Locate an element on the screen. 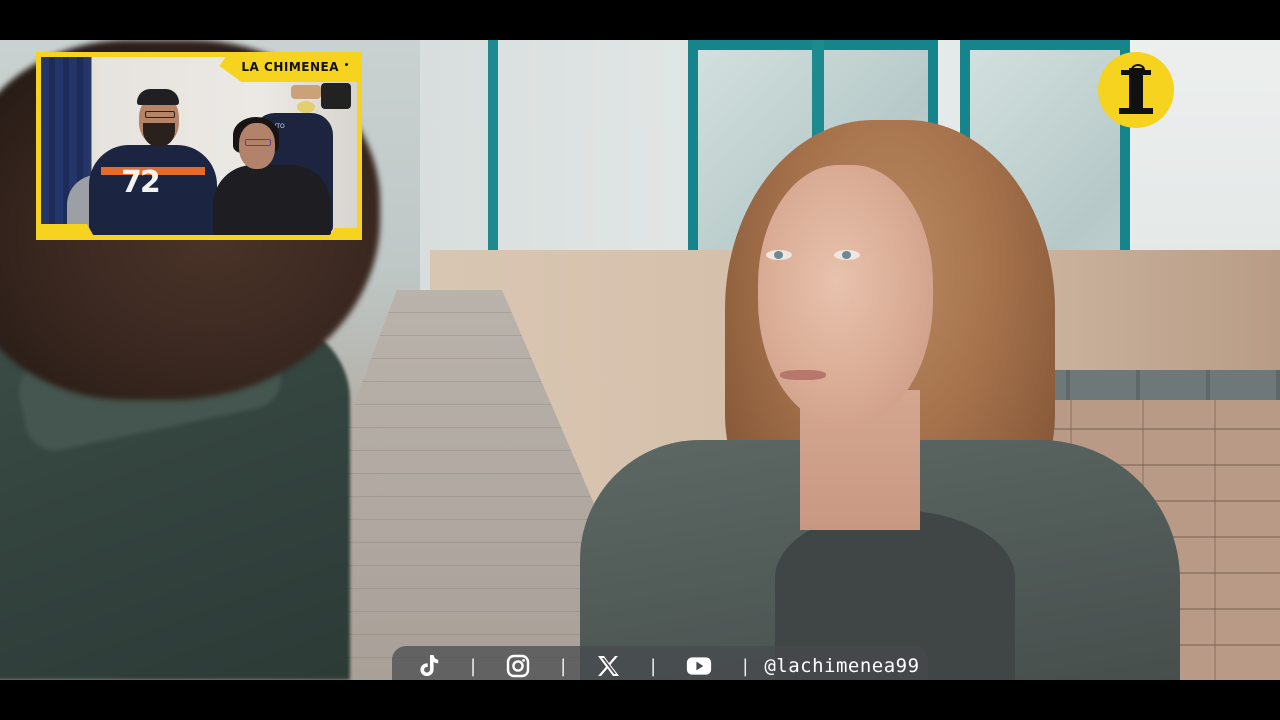 Image resolution: width=1280 pixels, height=720 pixels. instagram-icon is located at coordinates (518, 666).